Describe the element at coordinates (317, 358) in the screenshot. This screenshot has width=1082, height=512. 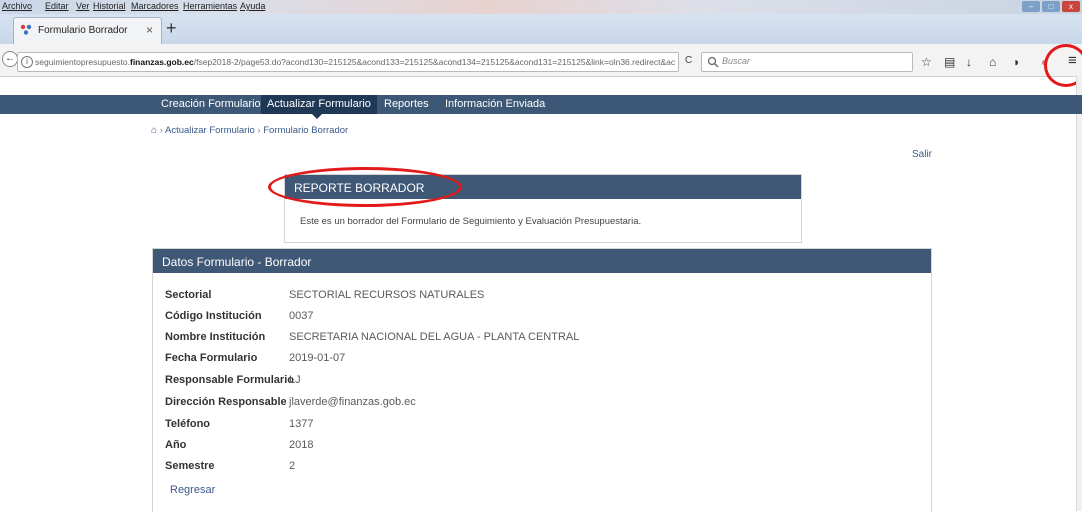
I see `value-fecha-formulario: 2019-01-07` at that location.